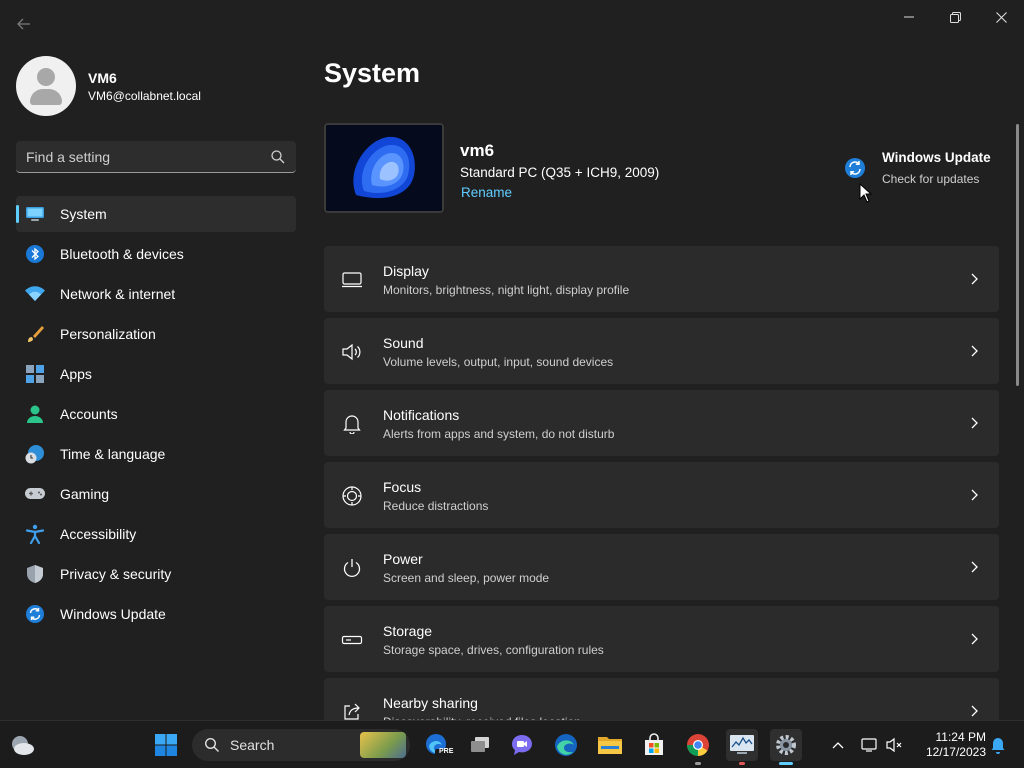 The width and height of the screenshot is (1024, 768). Describe the element at coordinates (352, 568) in the screenshot. I see `power-icon` at that location.